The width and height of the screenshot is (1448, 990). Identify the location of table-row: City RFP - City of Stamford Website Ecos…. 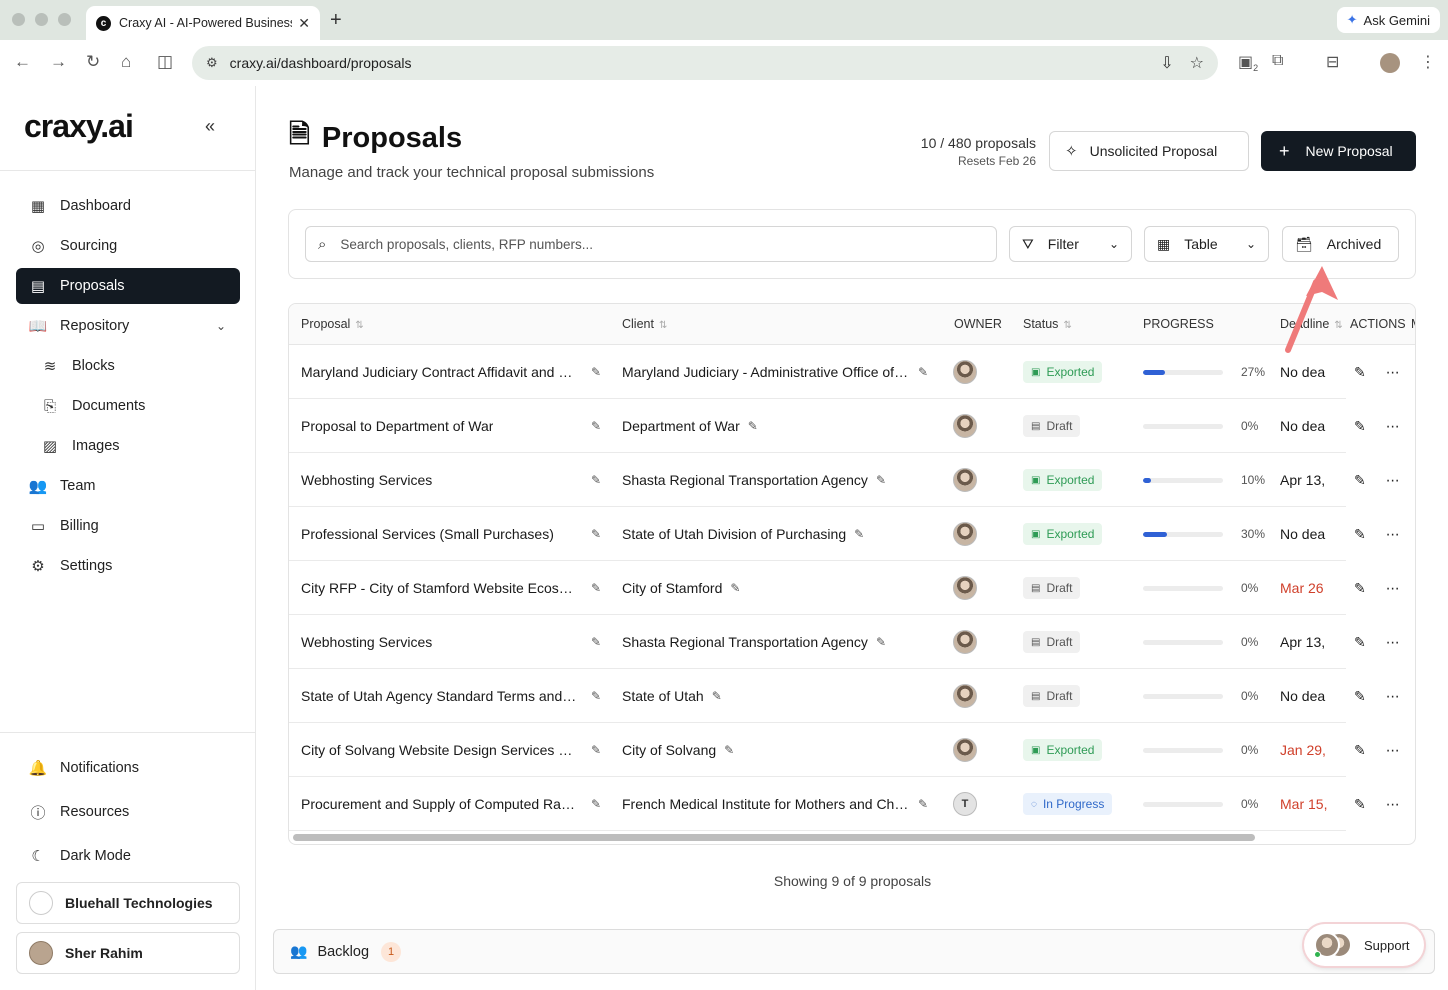
(852, 588).